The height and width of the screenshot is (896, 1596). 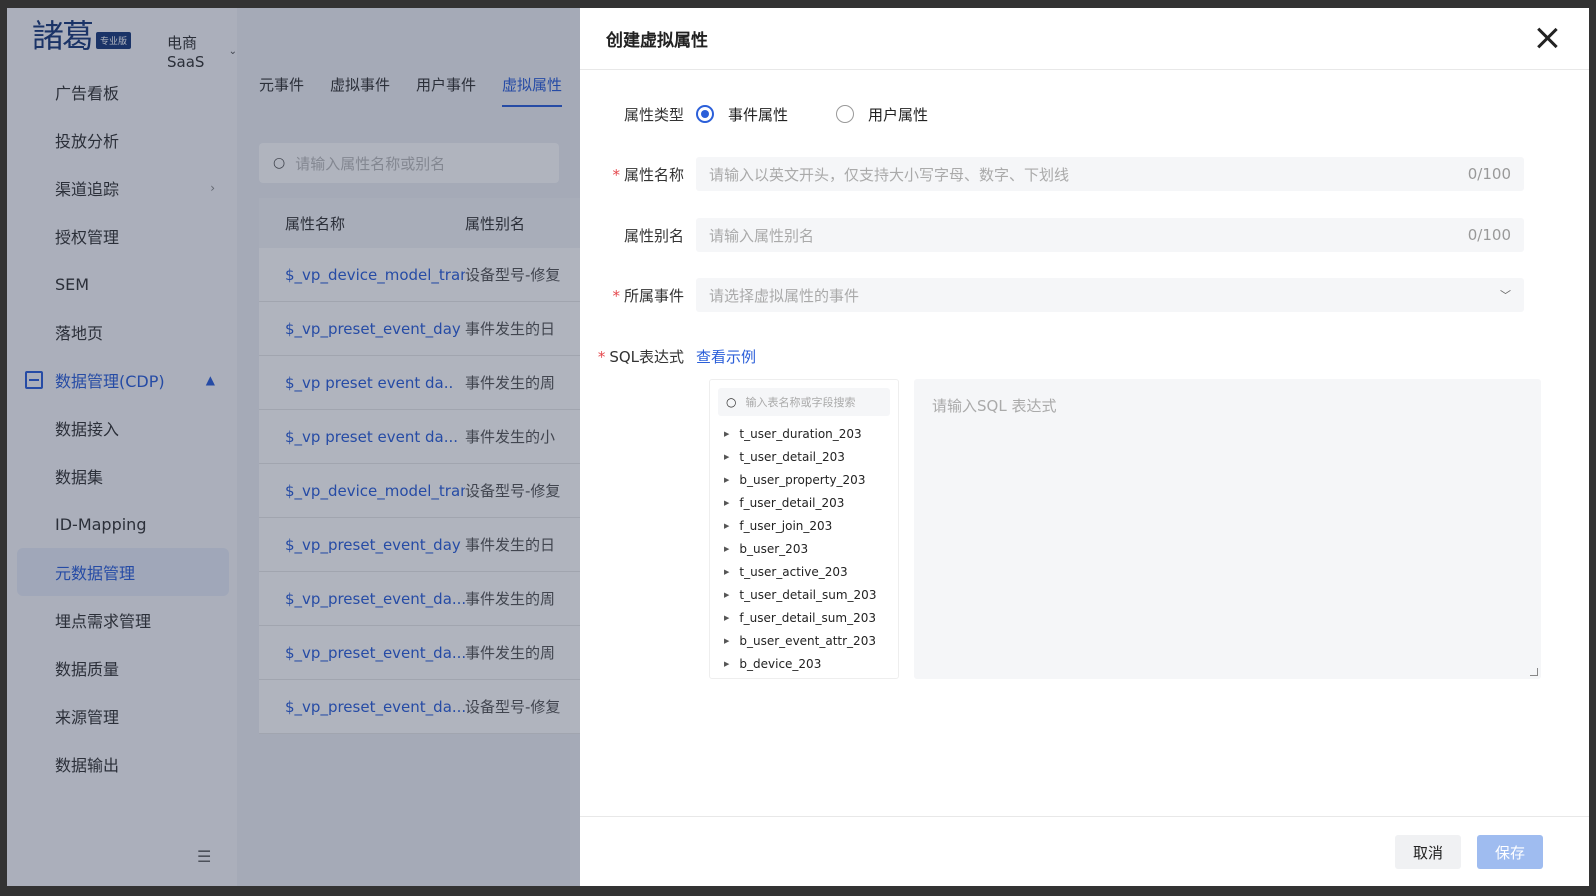 I want to click on radio-unchecked-icon, so click(x=845, y=114).